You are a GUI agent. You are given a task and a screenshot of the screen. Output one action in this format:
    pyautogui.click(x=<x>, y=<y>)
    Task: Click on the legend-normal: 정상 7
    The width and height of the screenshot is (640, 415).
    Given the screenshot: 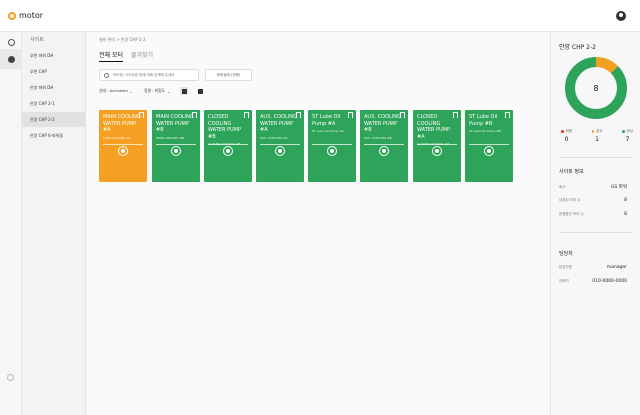 What is the action you would take?
    pyautogui.click(x=627, y=136)
    